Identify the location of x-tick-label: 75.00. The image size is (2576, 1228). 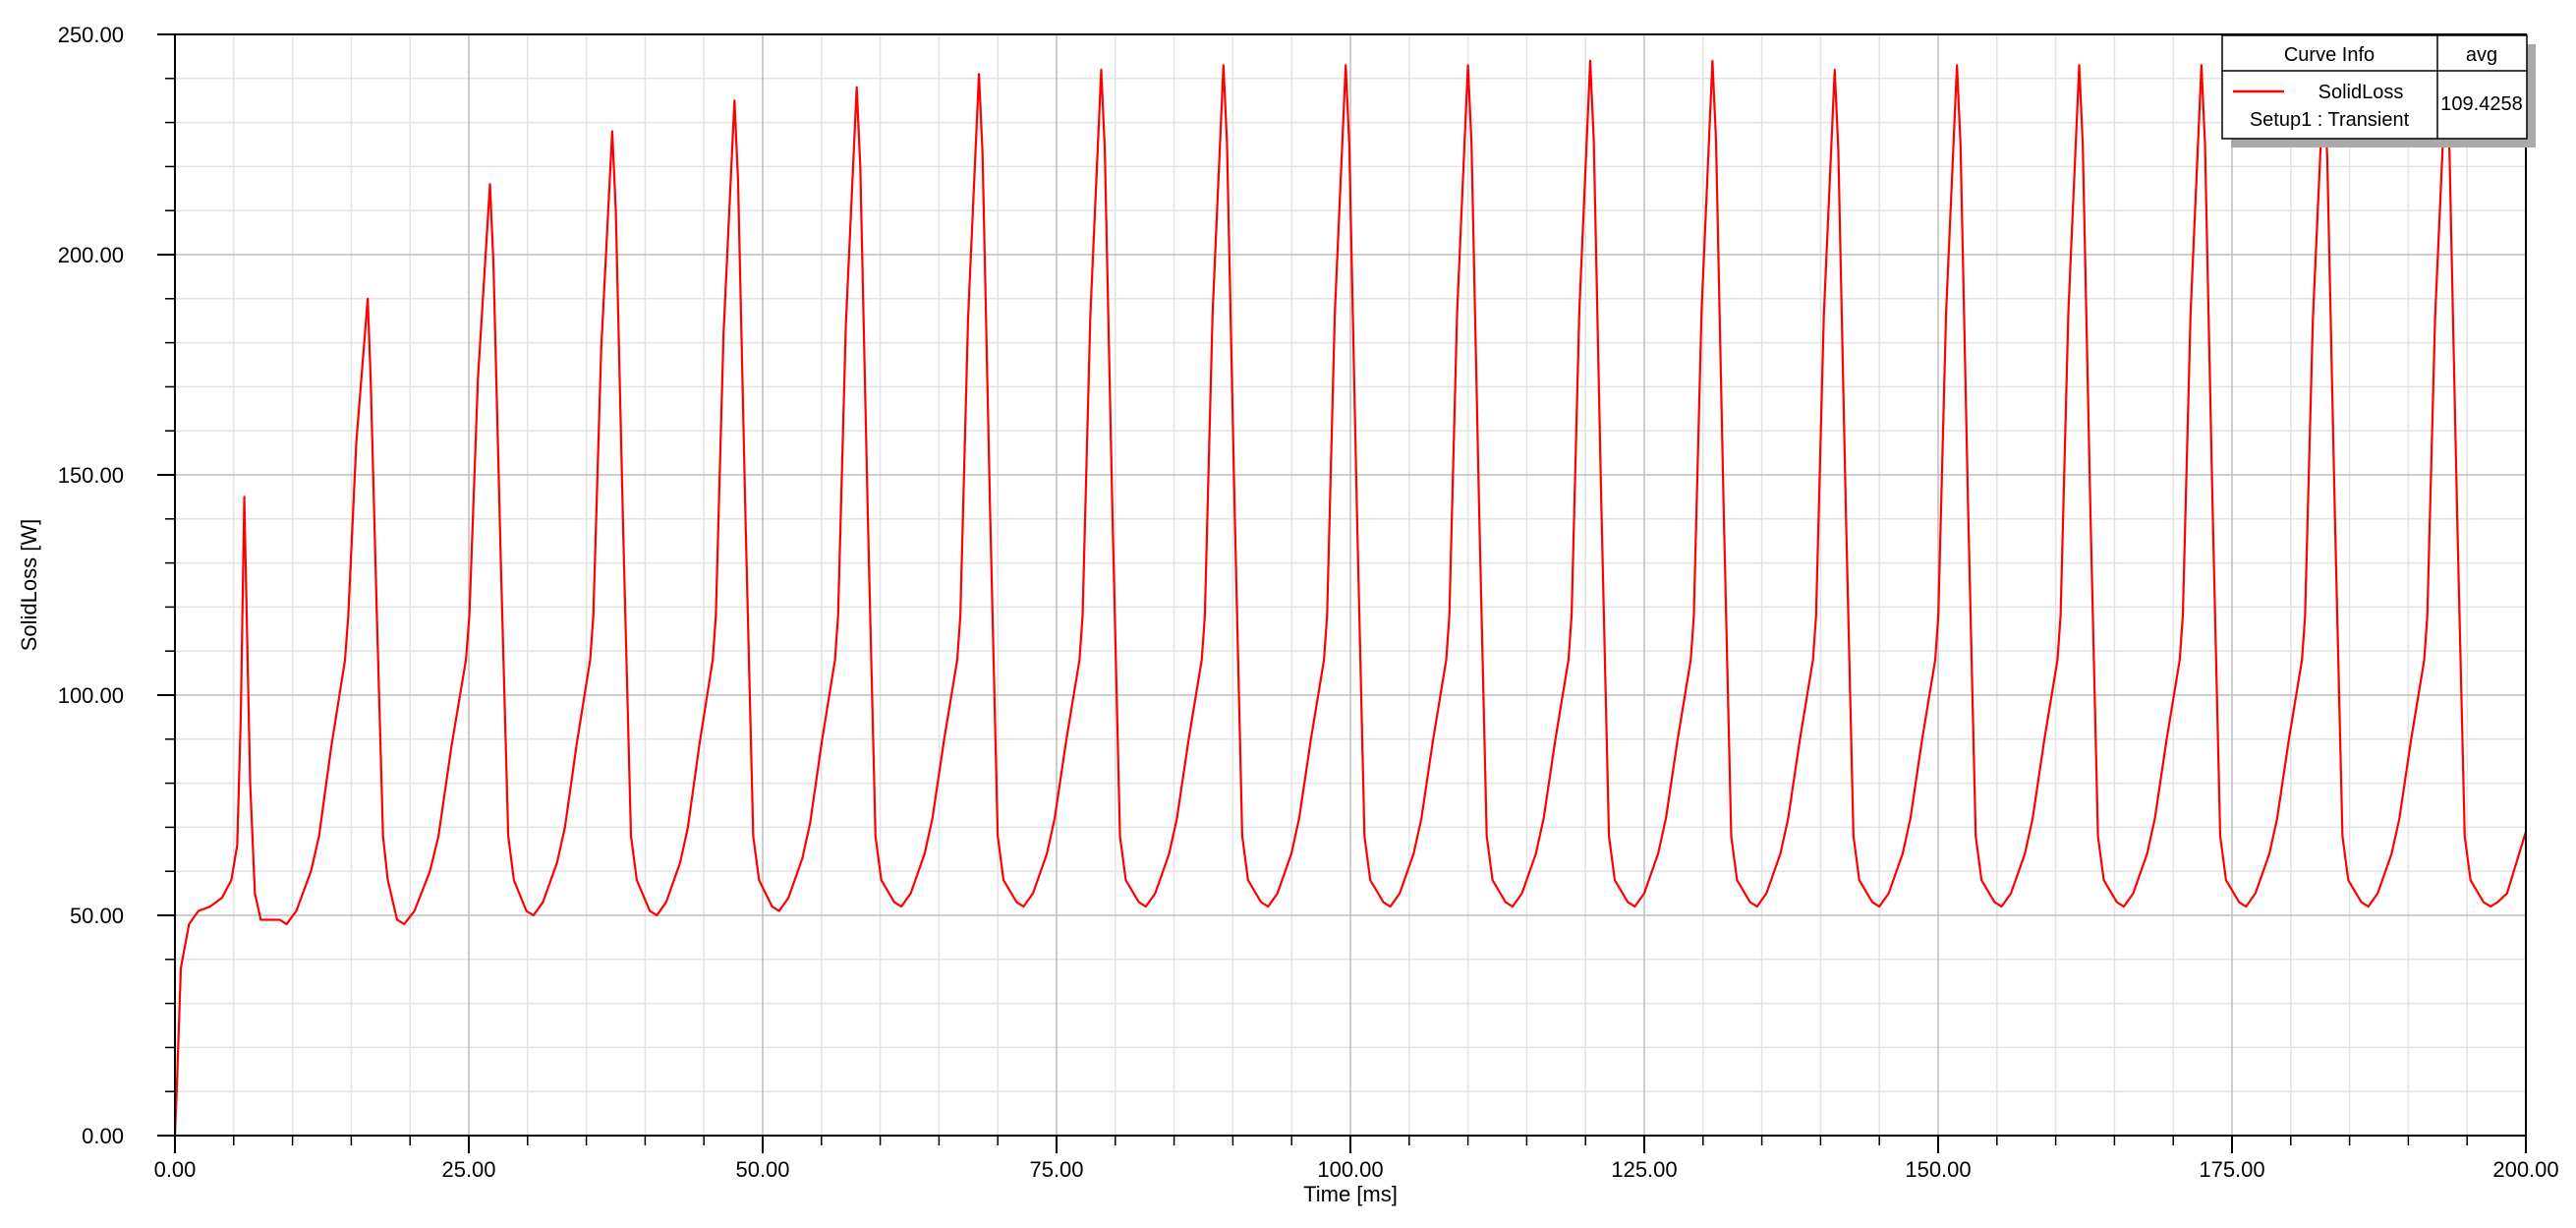
(1056, 1169).